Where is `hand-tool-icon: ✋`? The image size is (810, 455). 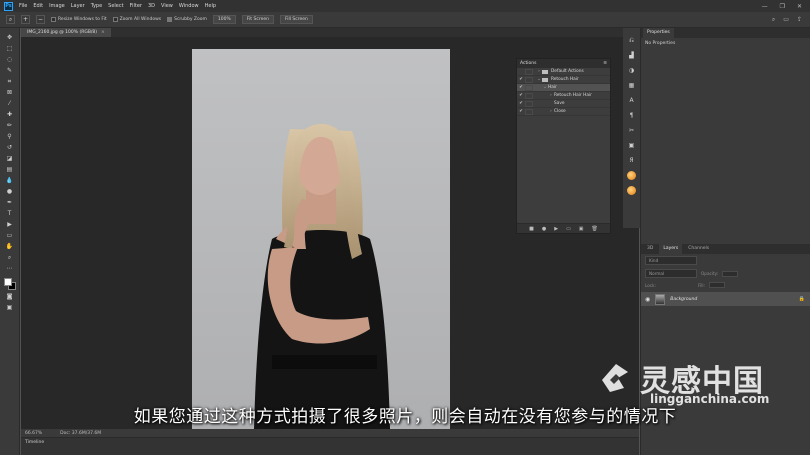 hand-tool-icon: ✋ is located at coordinates (10, 247).